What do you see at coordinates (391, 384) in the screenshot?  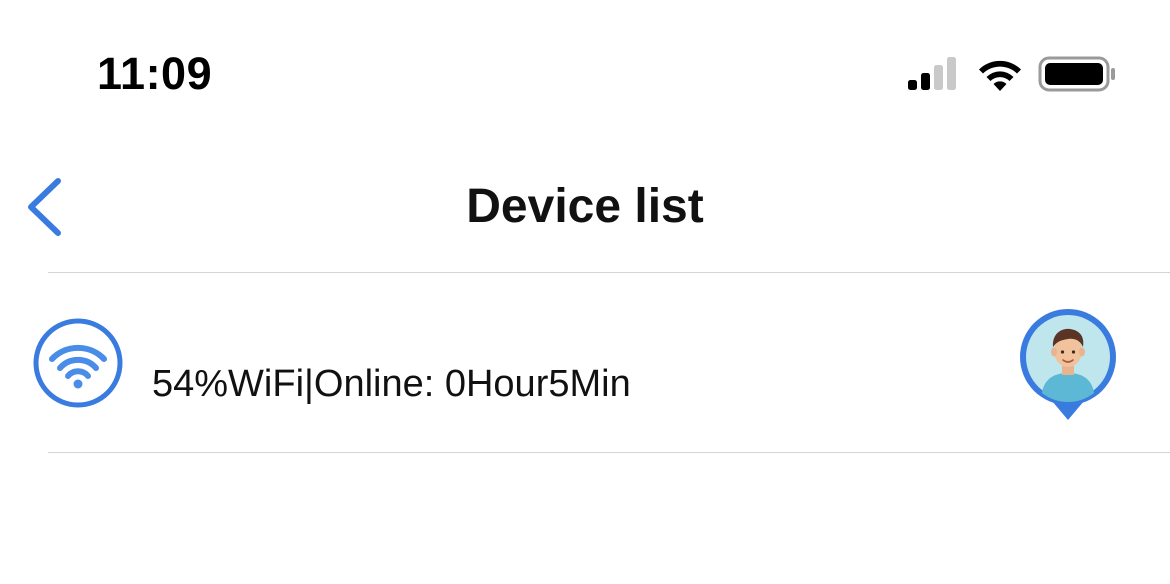 I see `device-status-text: 54%WiFi|Online: 0Hour5Min` at bounding box center [391, 384].